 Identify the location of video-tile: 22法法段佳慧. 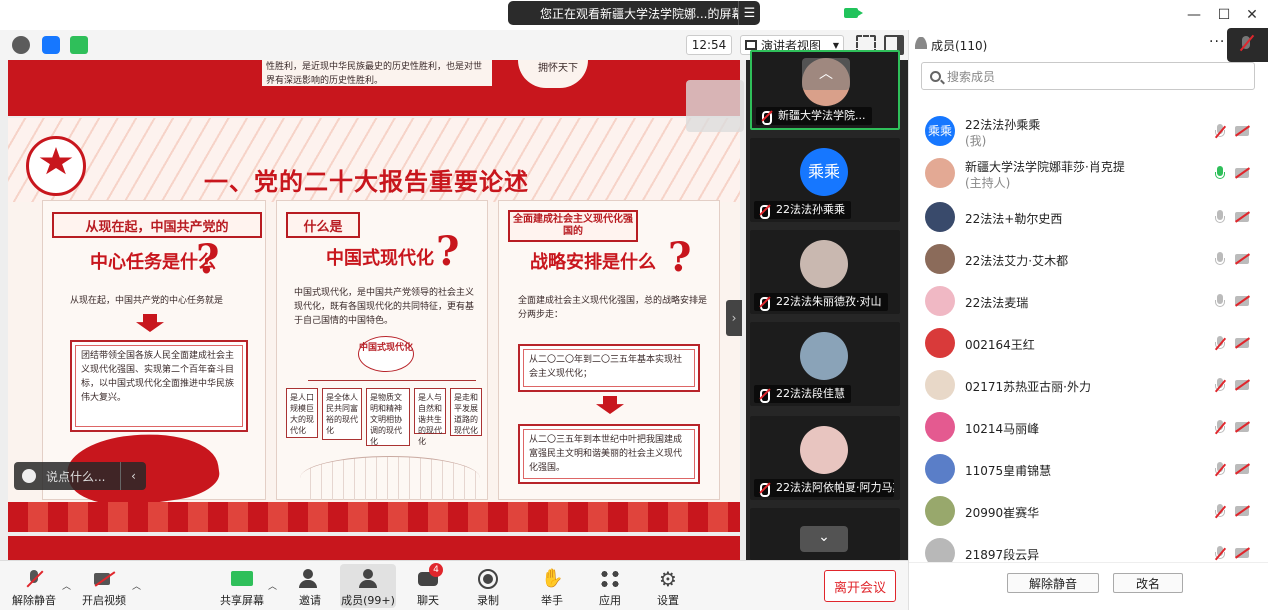
(825, 364).